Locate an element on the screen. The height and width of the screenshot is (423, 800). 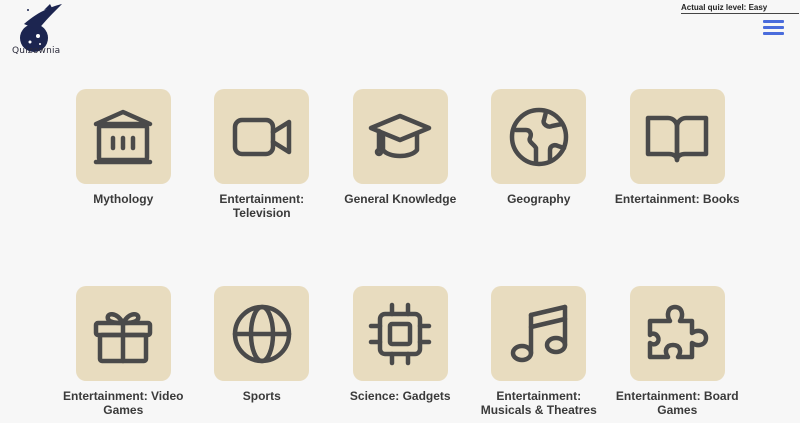
category-label: Mythology is located at coordinates (123, 199).